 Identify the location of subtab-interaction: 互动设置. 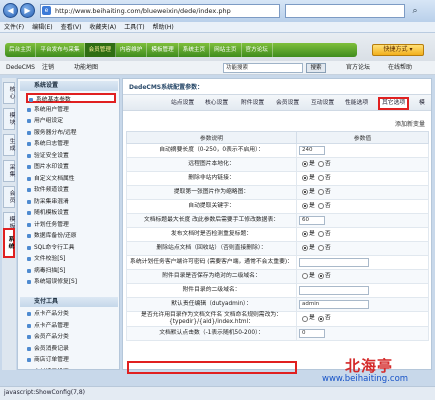
(322, 103).